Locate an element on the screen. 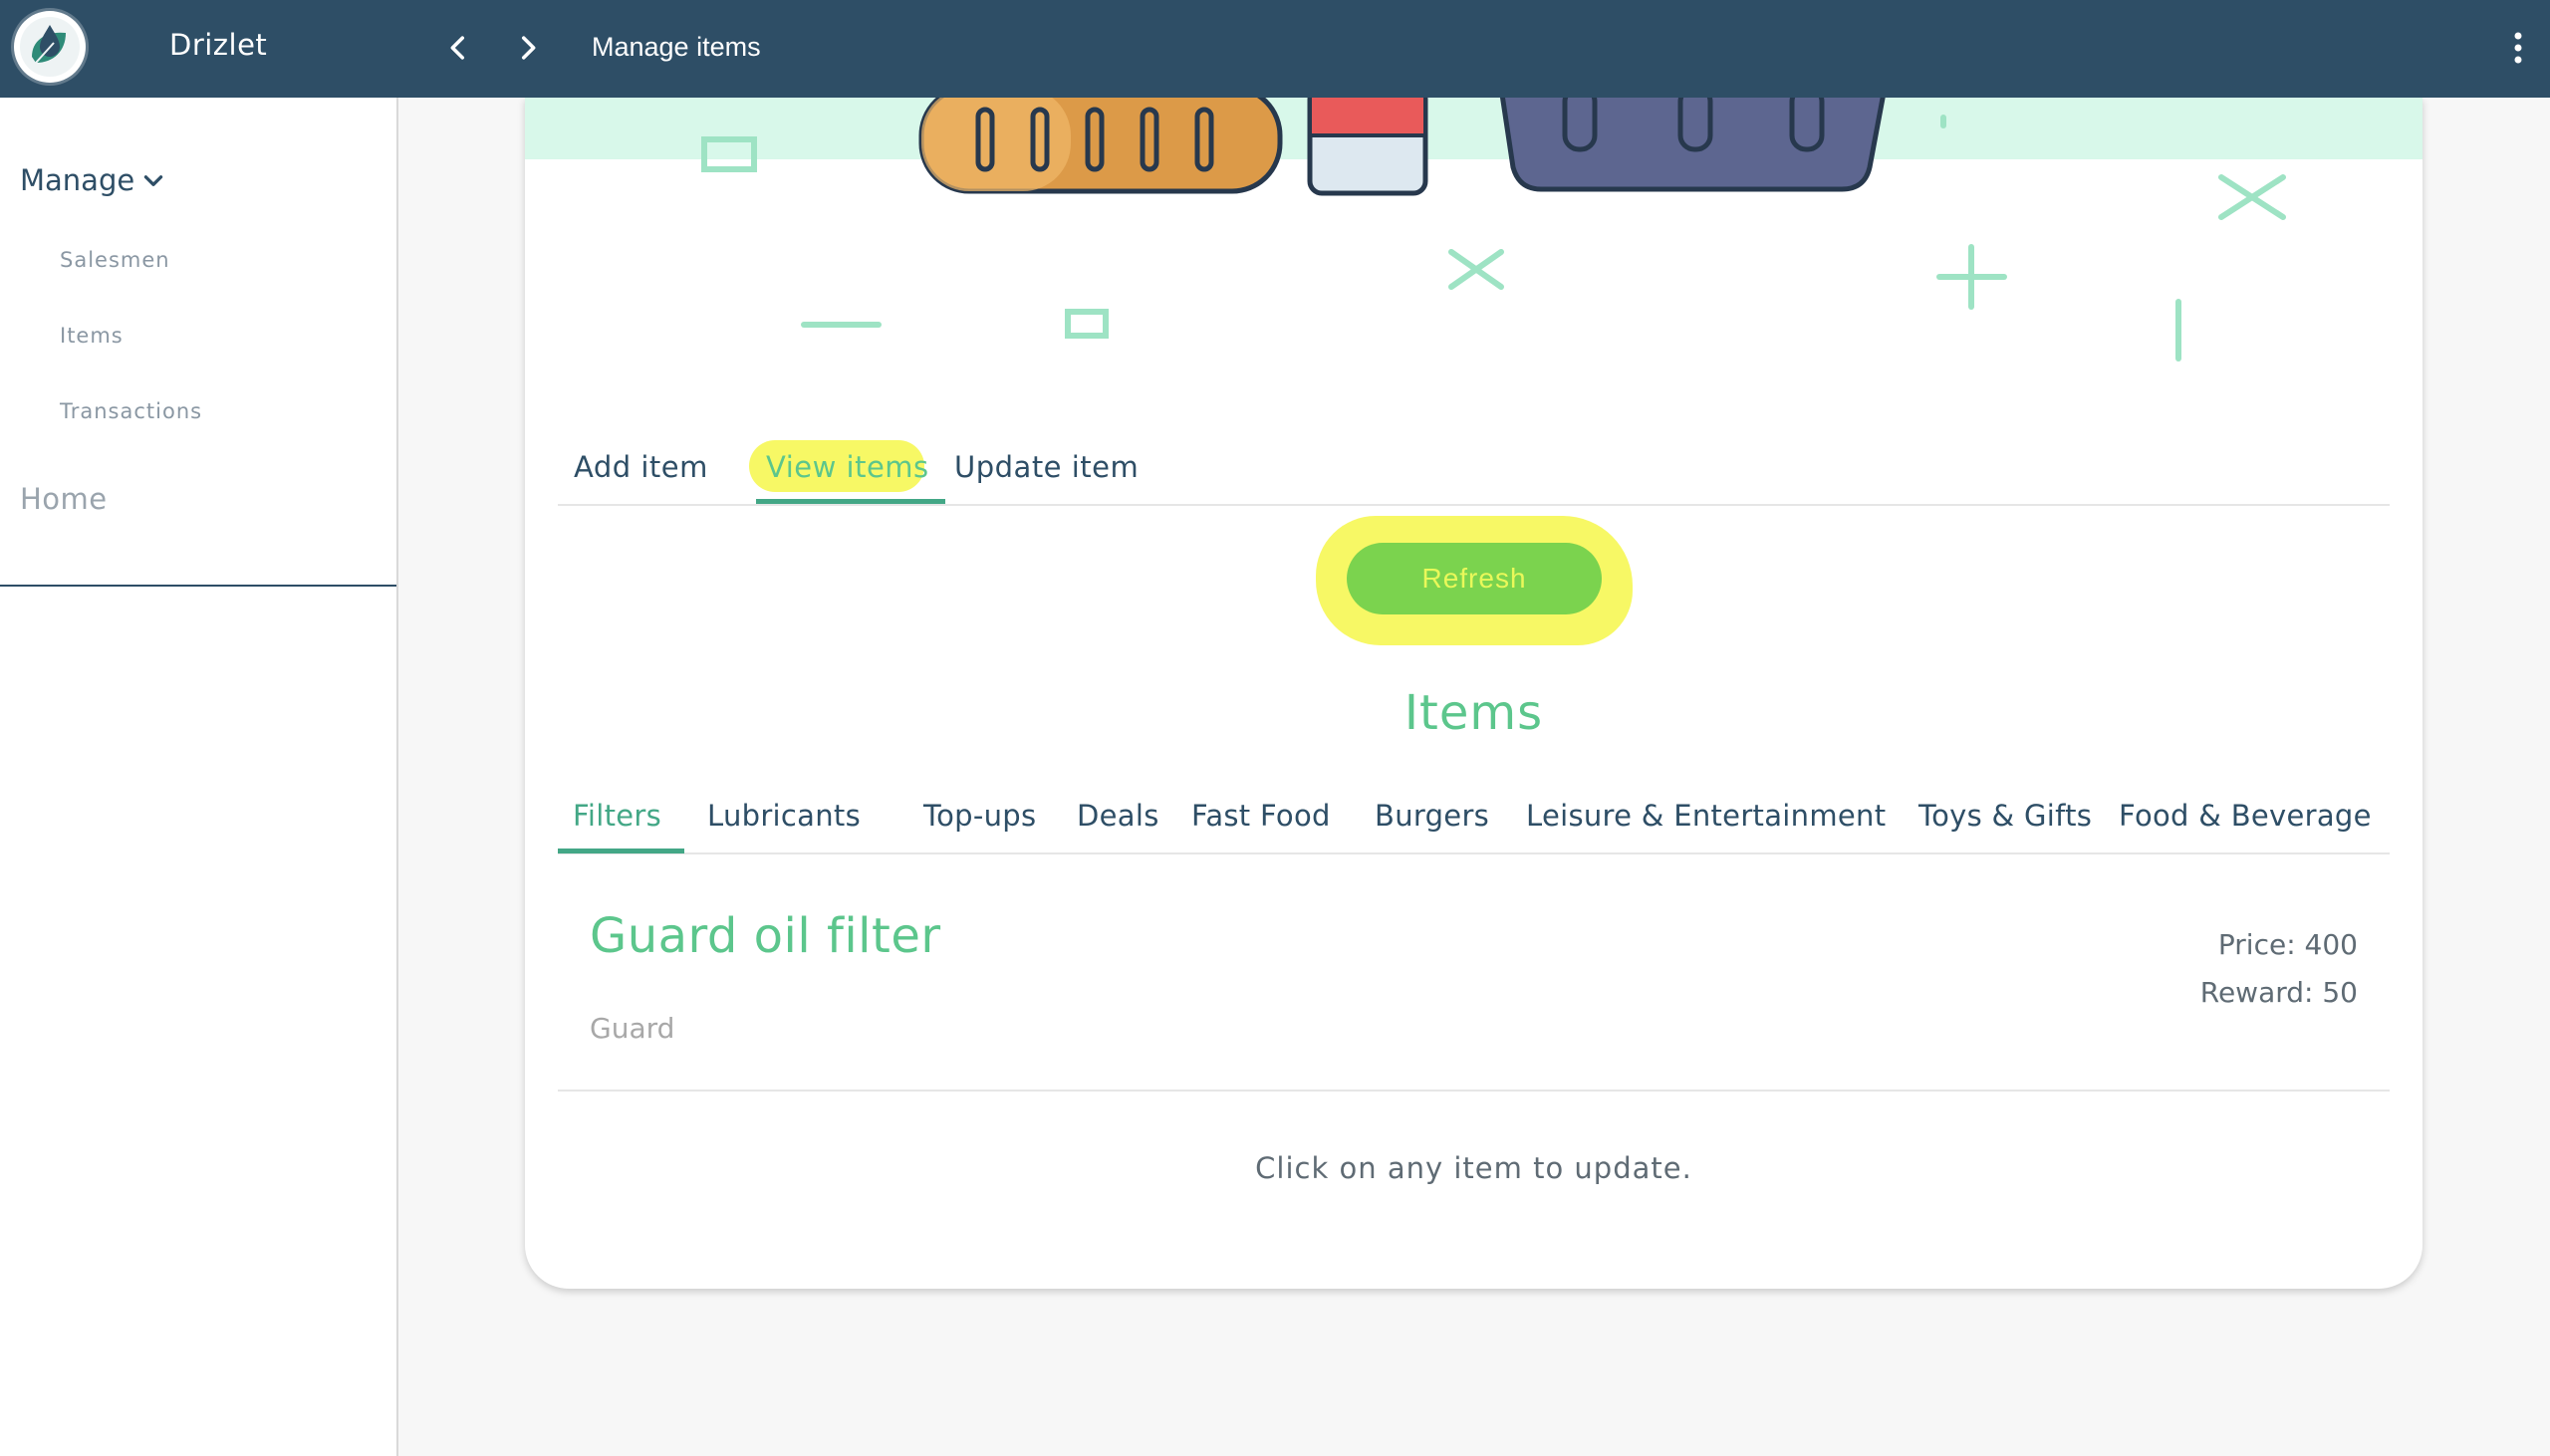  top-bar: Drizlet Manage items is located at coordinates (1275, 49).